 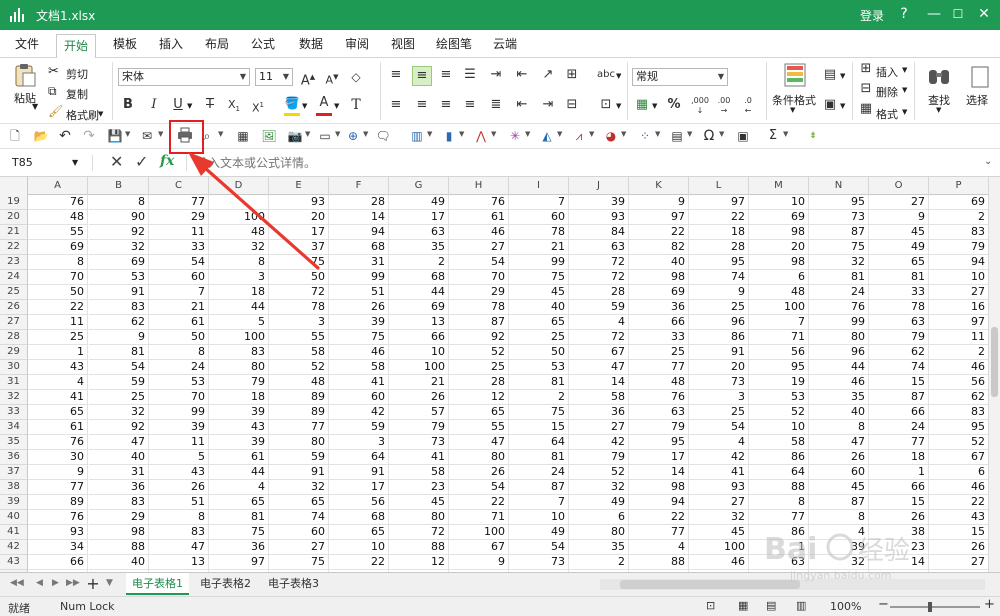 I want to click on paste-dropdown-icon: ▼, so click(x=35, y=106).